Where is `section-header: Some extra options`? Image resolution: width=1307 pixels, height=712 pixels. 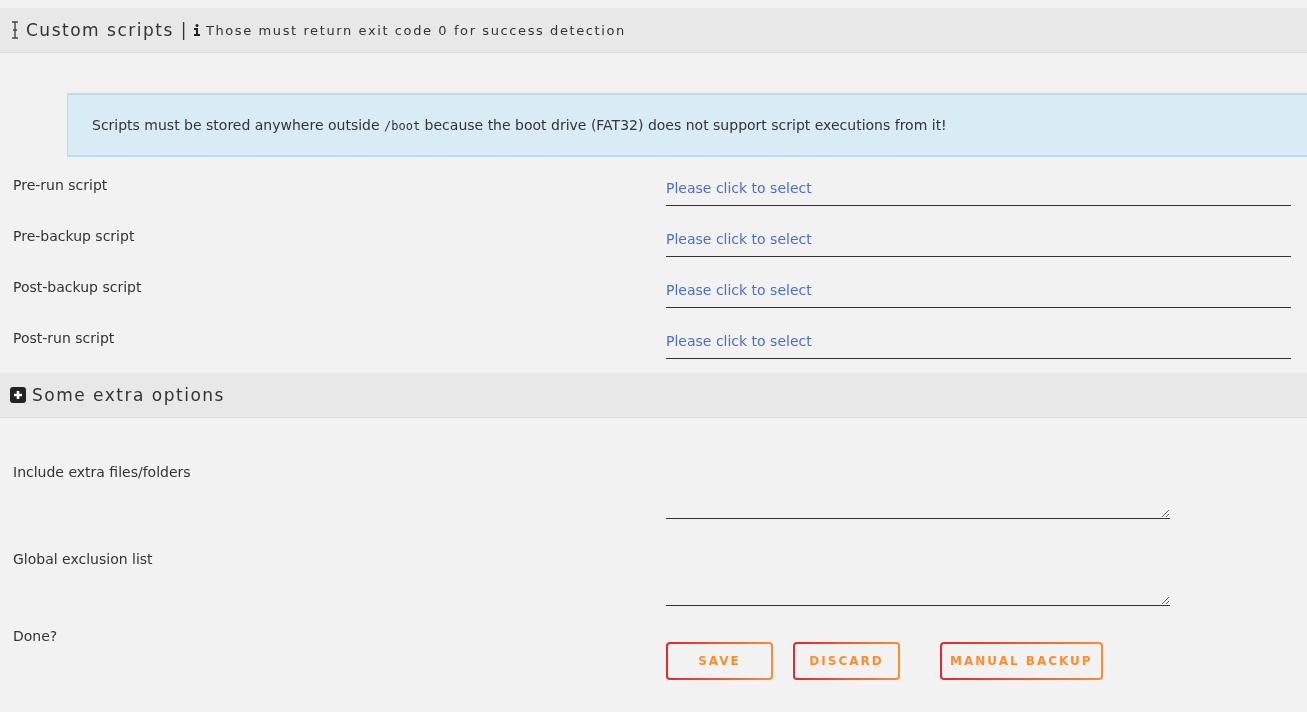 section-header: Some extra options is located at coordinates (653, 395).